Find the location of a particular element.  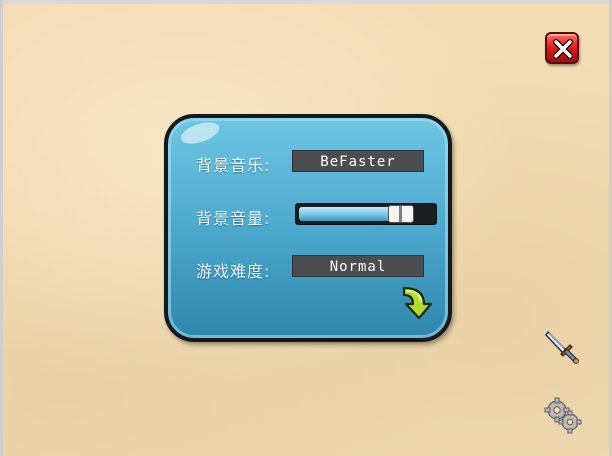

volume-slider-fill is located at coordinates (350, 214).